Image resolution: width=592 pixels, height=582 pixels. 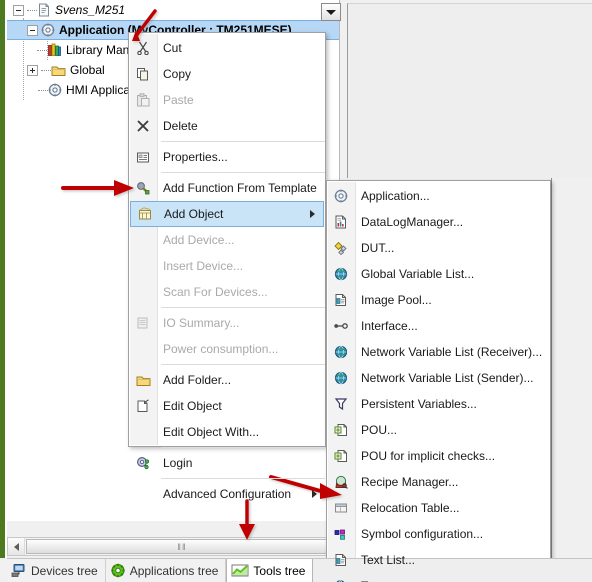 What do you see at coordinates (341, 326) in the screenshot?
I see `interface-icon` at bounding box center [341, 326].